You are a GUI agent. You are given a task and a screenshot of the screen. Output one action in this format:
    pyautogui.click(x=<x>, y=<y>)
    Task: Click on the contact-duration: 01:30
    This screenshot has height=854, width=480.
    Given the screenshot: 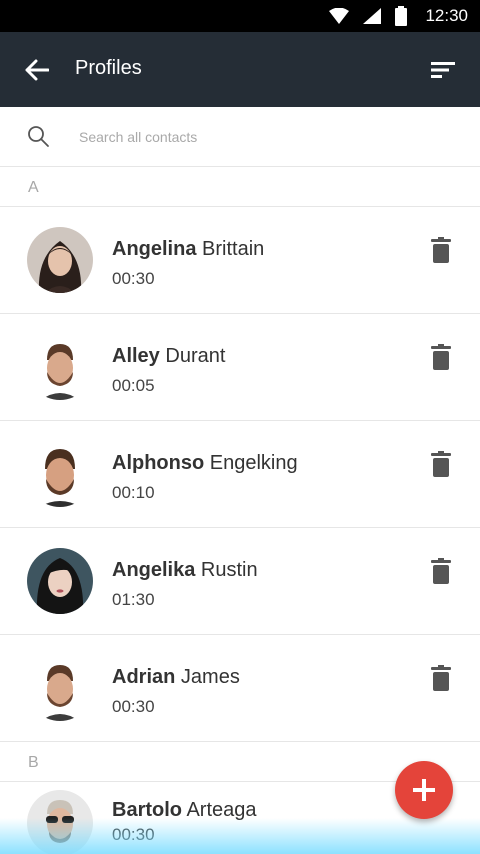 What is the action you would take?
    pyautogui.click(x=133, y=599)
    